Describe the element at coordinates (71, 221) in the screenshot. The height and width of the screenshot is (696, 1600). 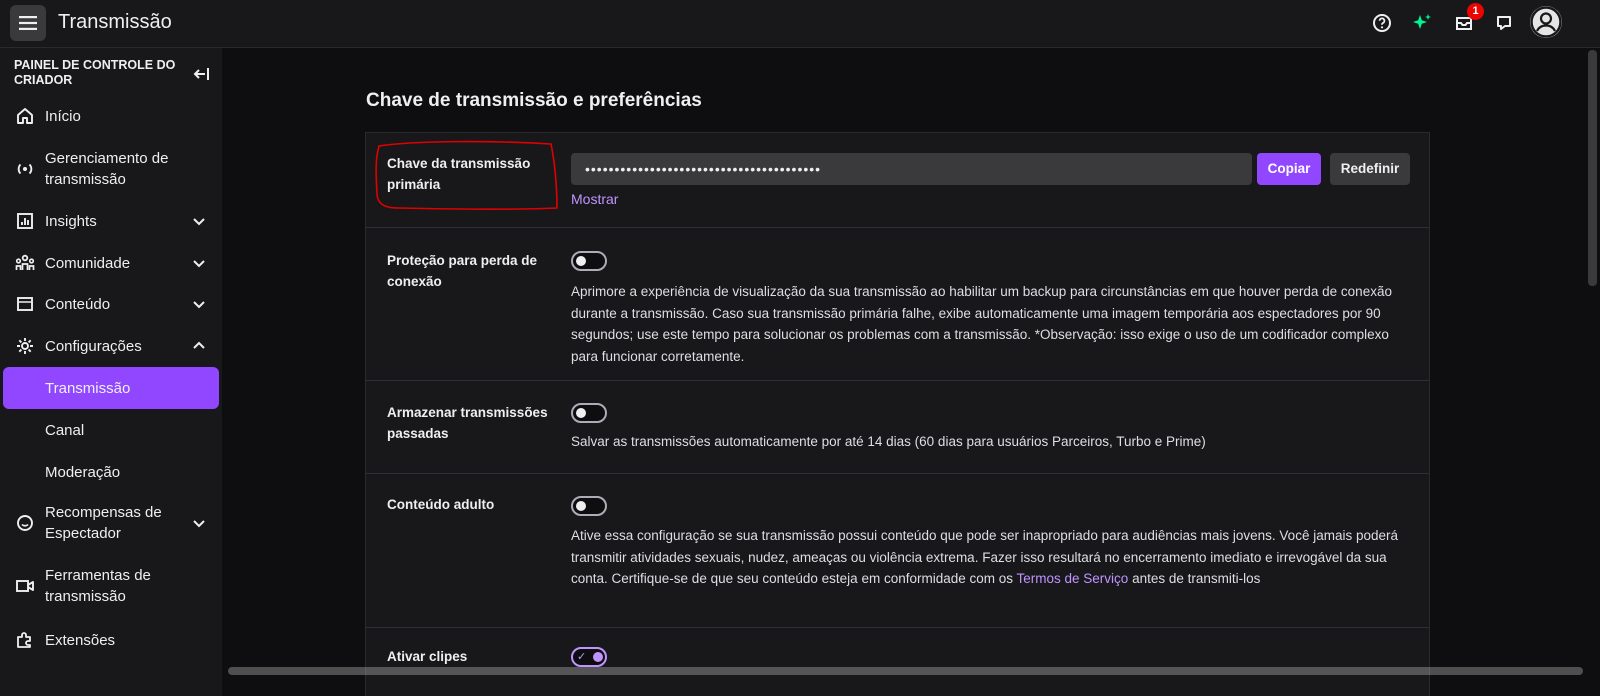
I see `sidebar-item-label: Insights` at that location.